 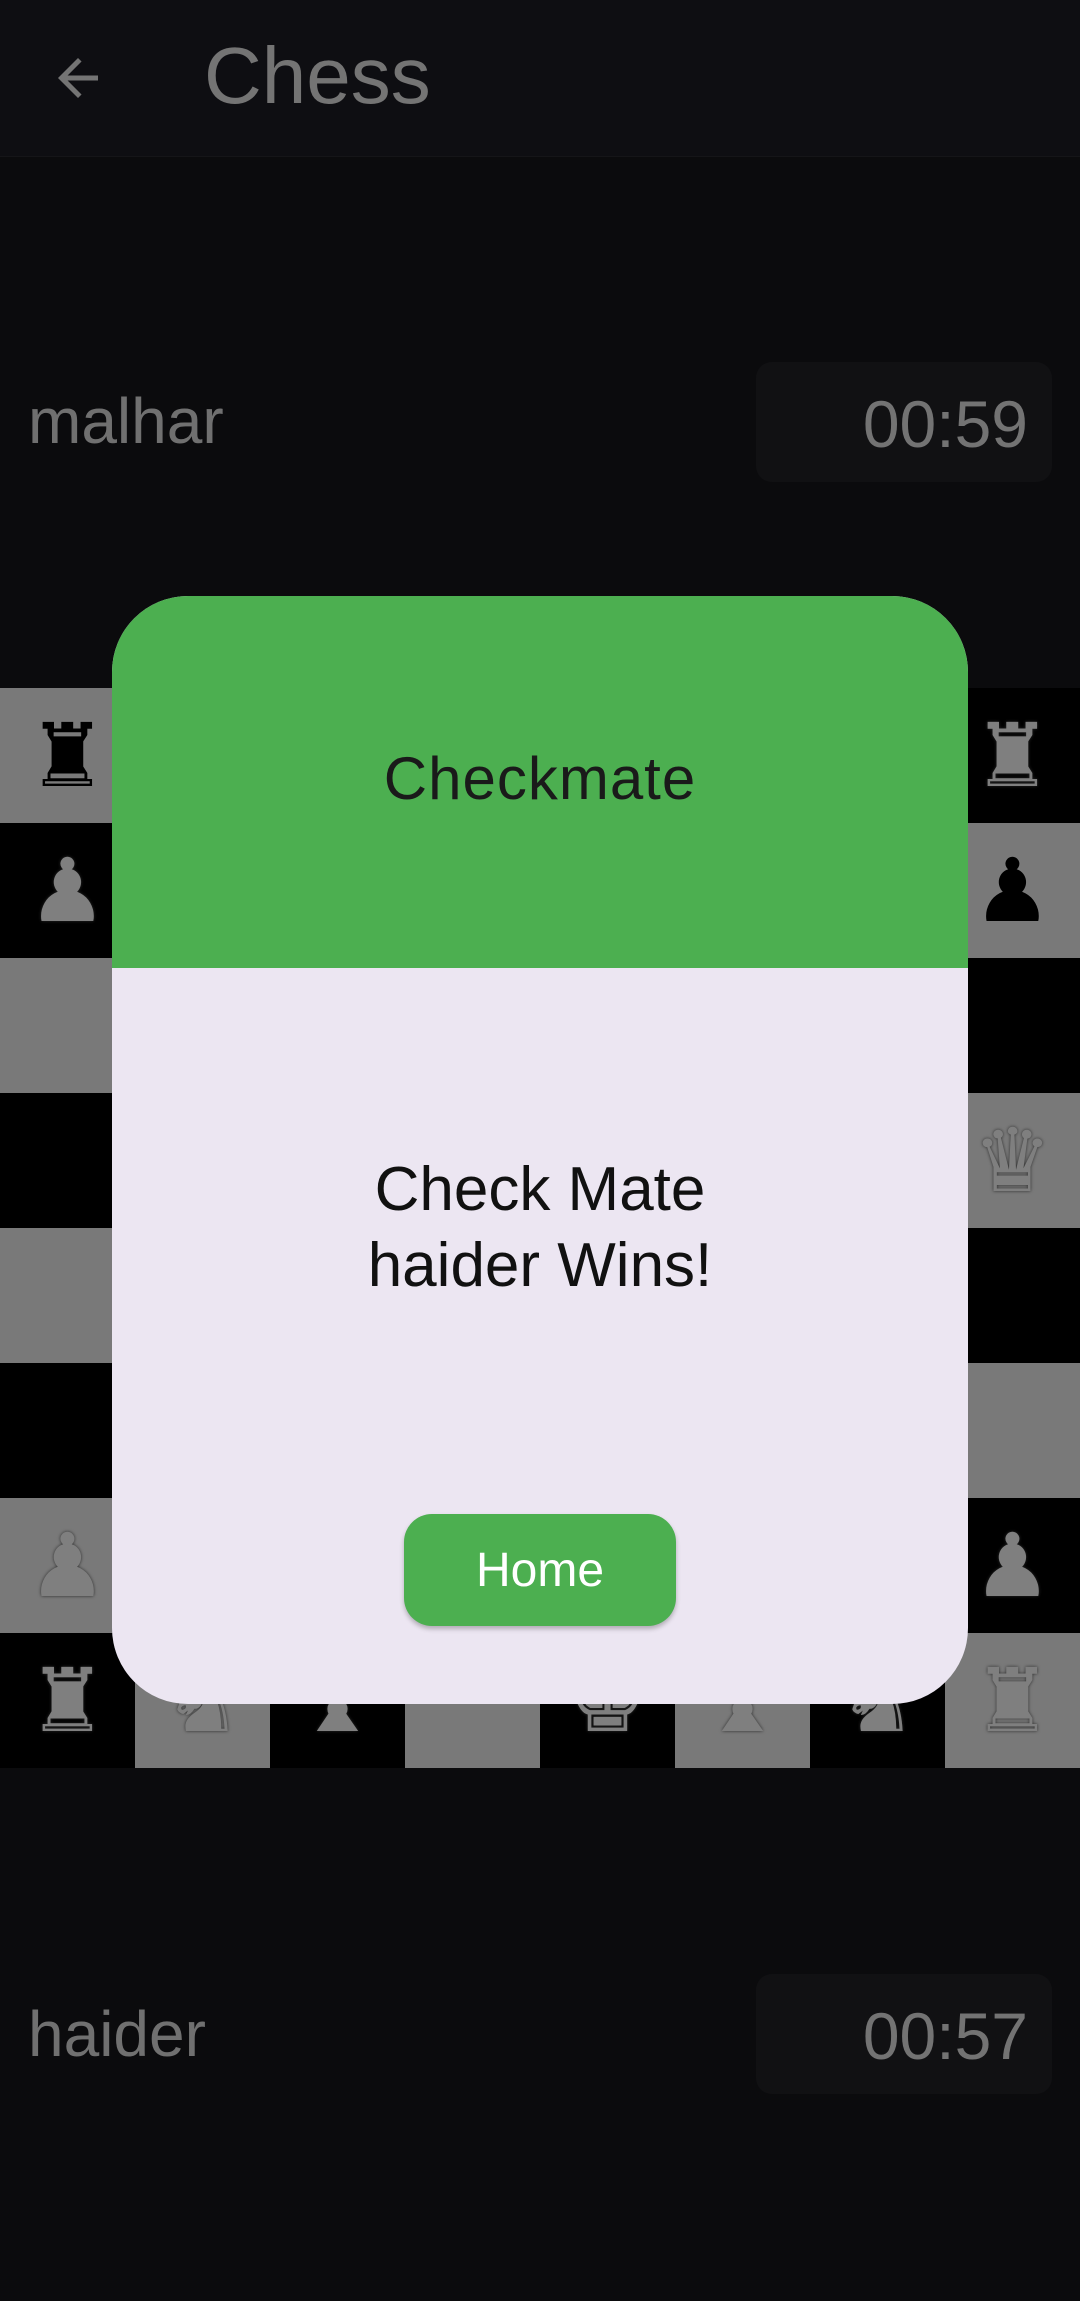 I want to click on message-line-1: Check Mate, so click(x=540, y=1189).